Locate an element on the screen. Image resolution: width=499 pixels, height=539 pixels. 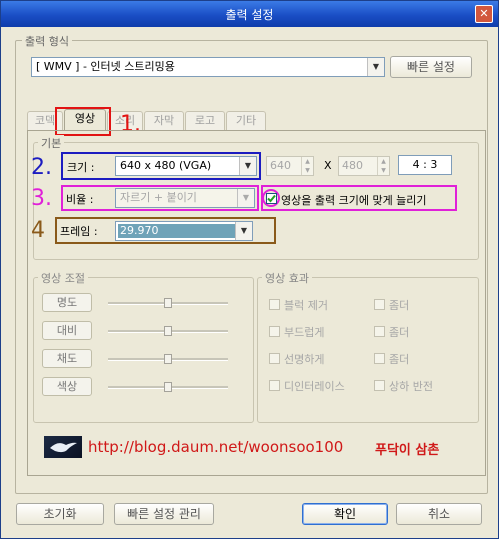
deinterlace-checkbox is located at coordinates (274, 385).